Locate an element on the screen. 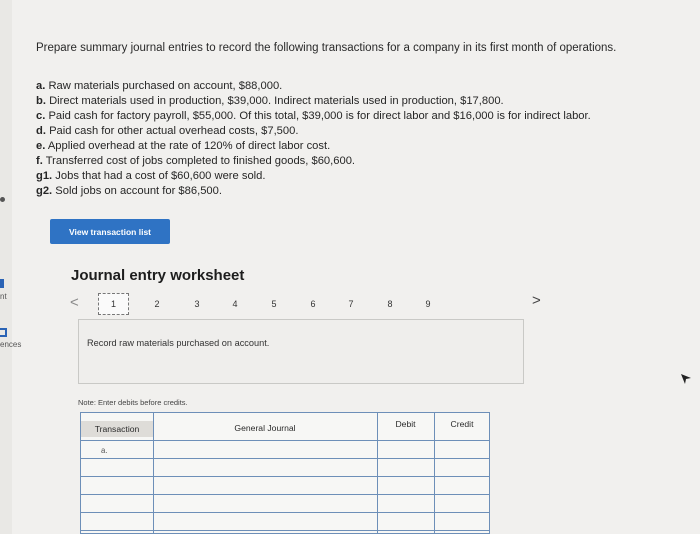 The width and height of the screenshot is (700, 534). column-header-general-journal: General Journal is located at coordinates (265, 428).